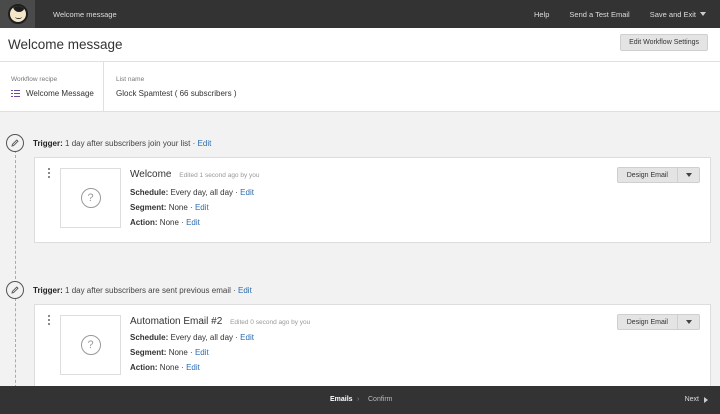 The width and height of the screenshot is (720, 414). Describe the element at coordinates (672, 14) in the screenshot. I see `save-and-exit-label: Save and Exit` at that location.